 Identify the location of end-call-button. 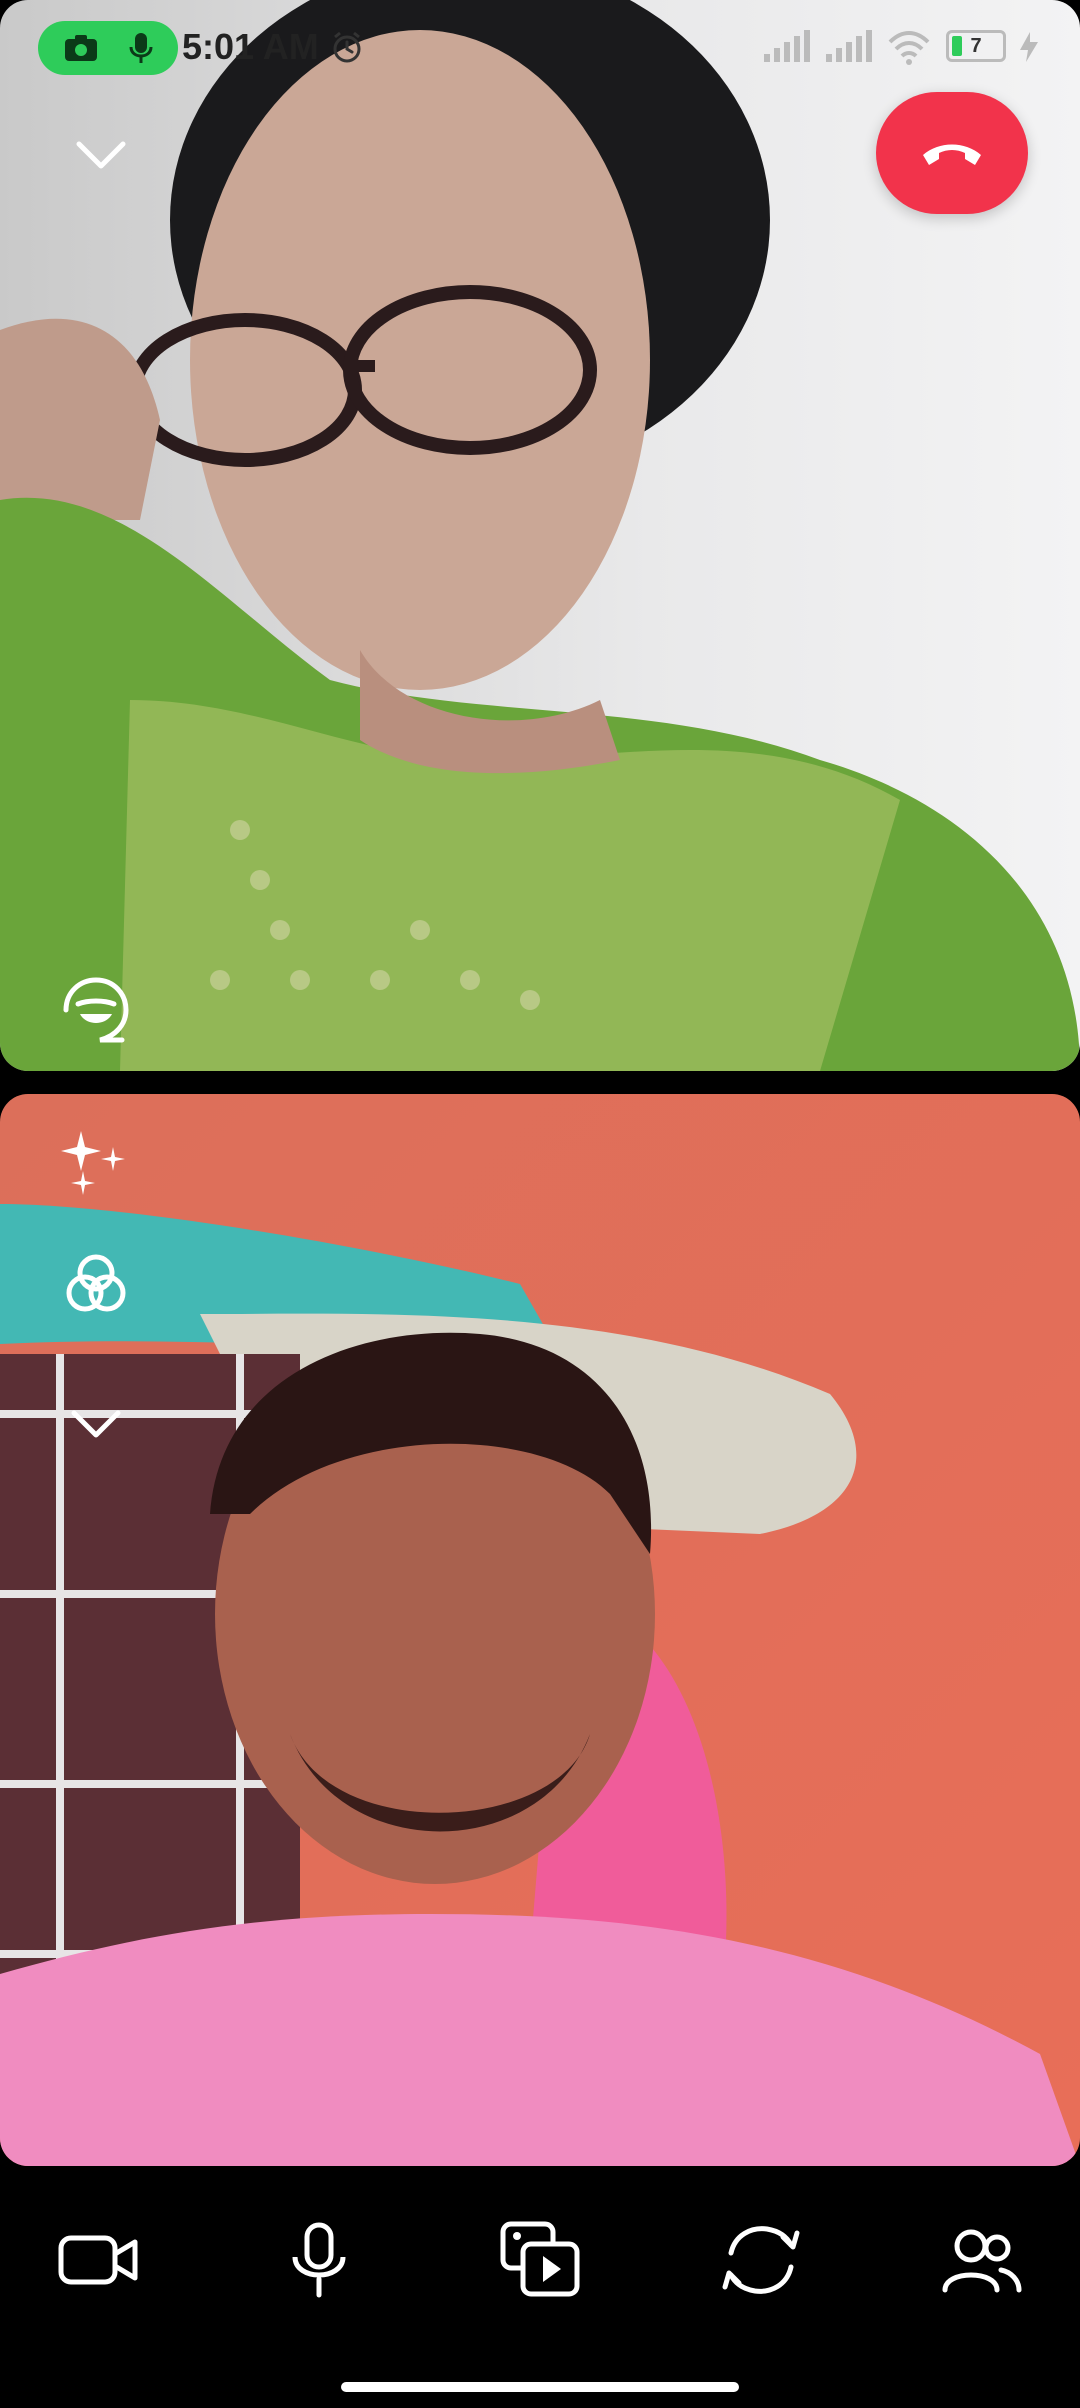
(952, 153).